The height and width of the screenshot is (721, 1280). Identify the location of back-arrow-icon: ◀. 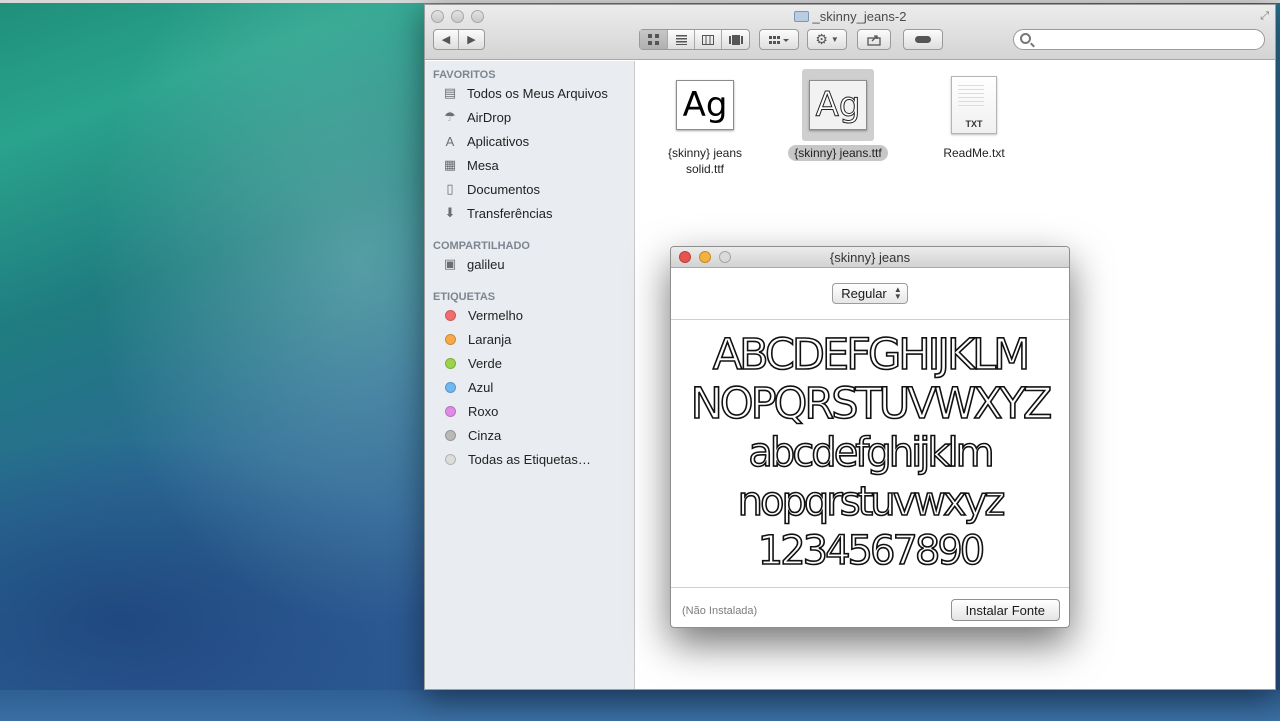
(446, 40).